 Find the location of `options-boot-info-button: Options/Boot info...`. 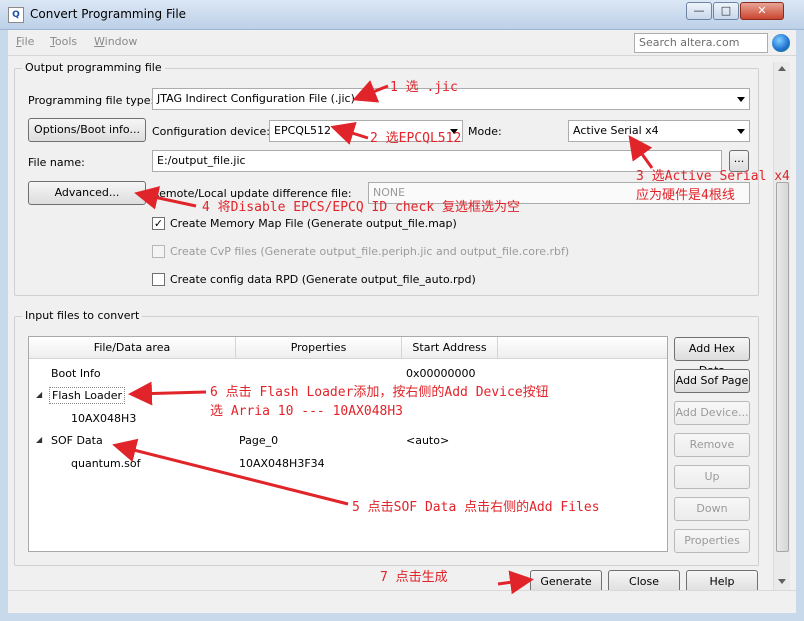

options-boot-info-button: Options/Boot info... is located at coordinates (87, 130).